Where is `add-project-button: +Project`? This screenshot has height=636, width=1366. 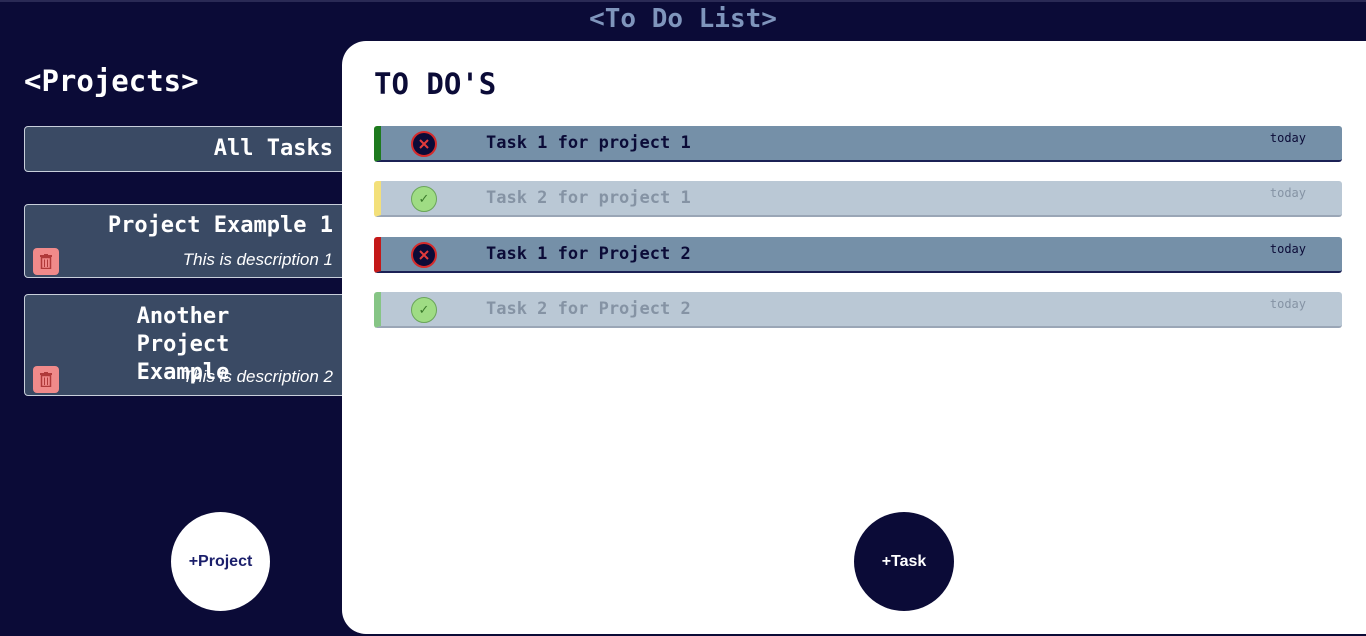 add-project-button: +Project is located at coordinates (220, 561).